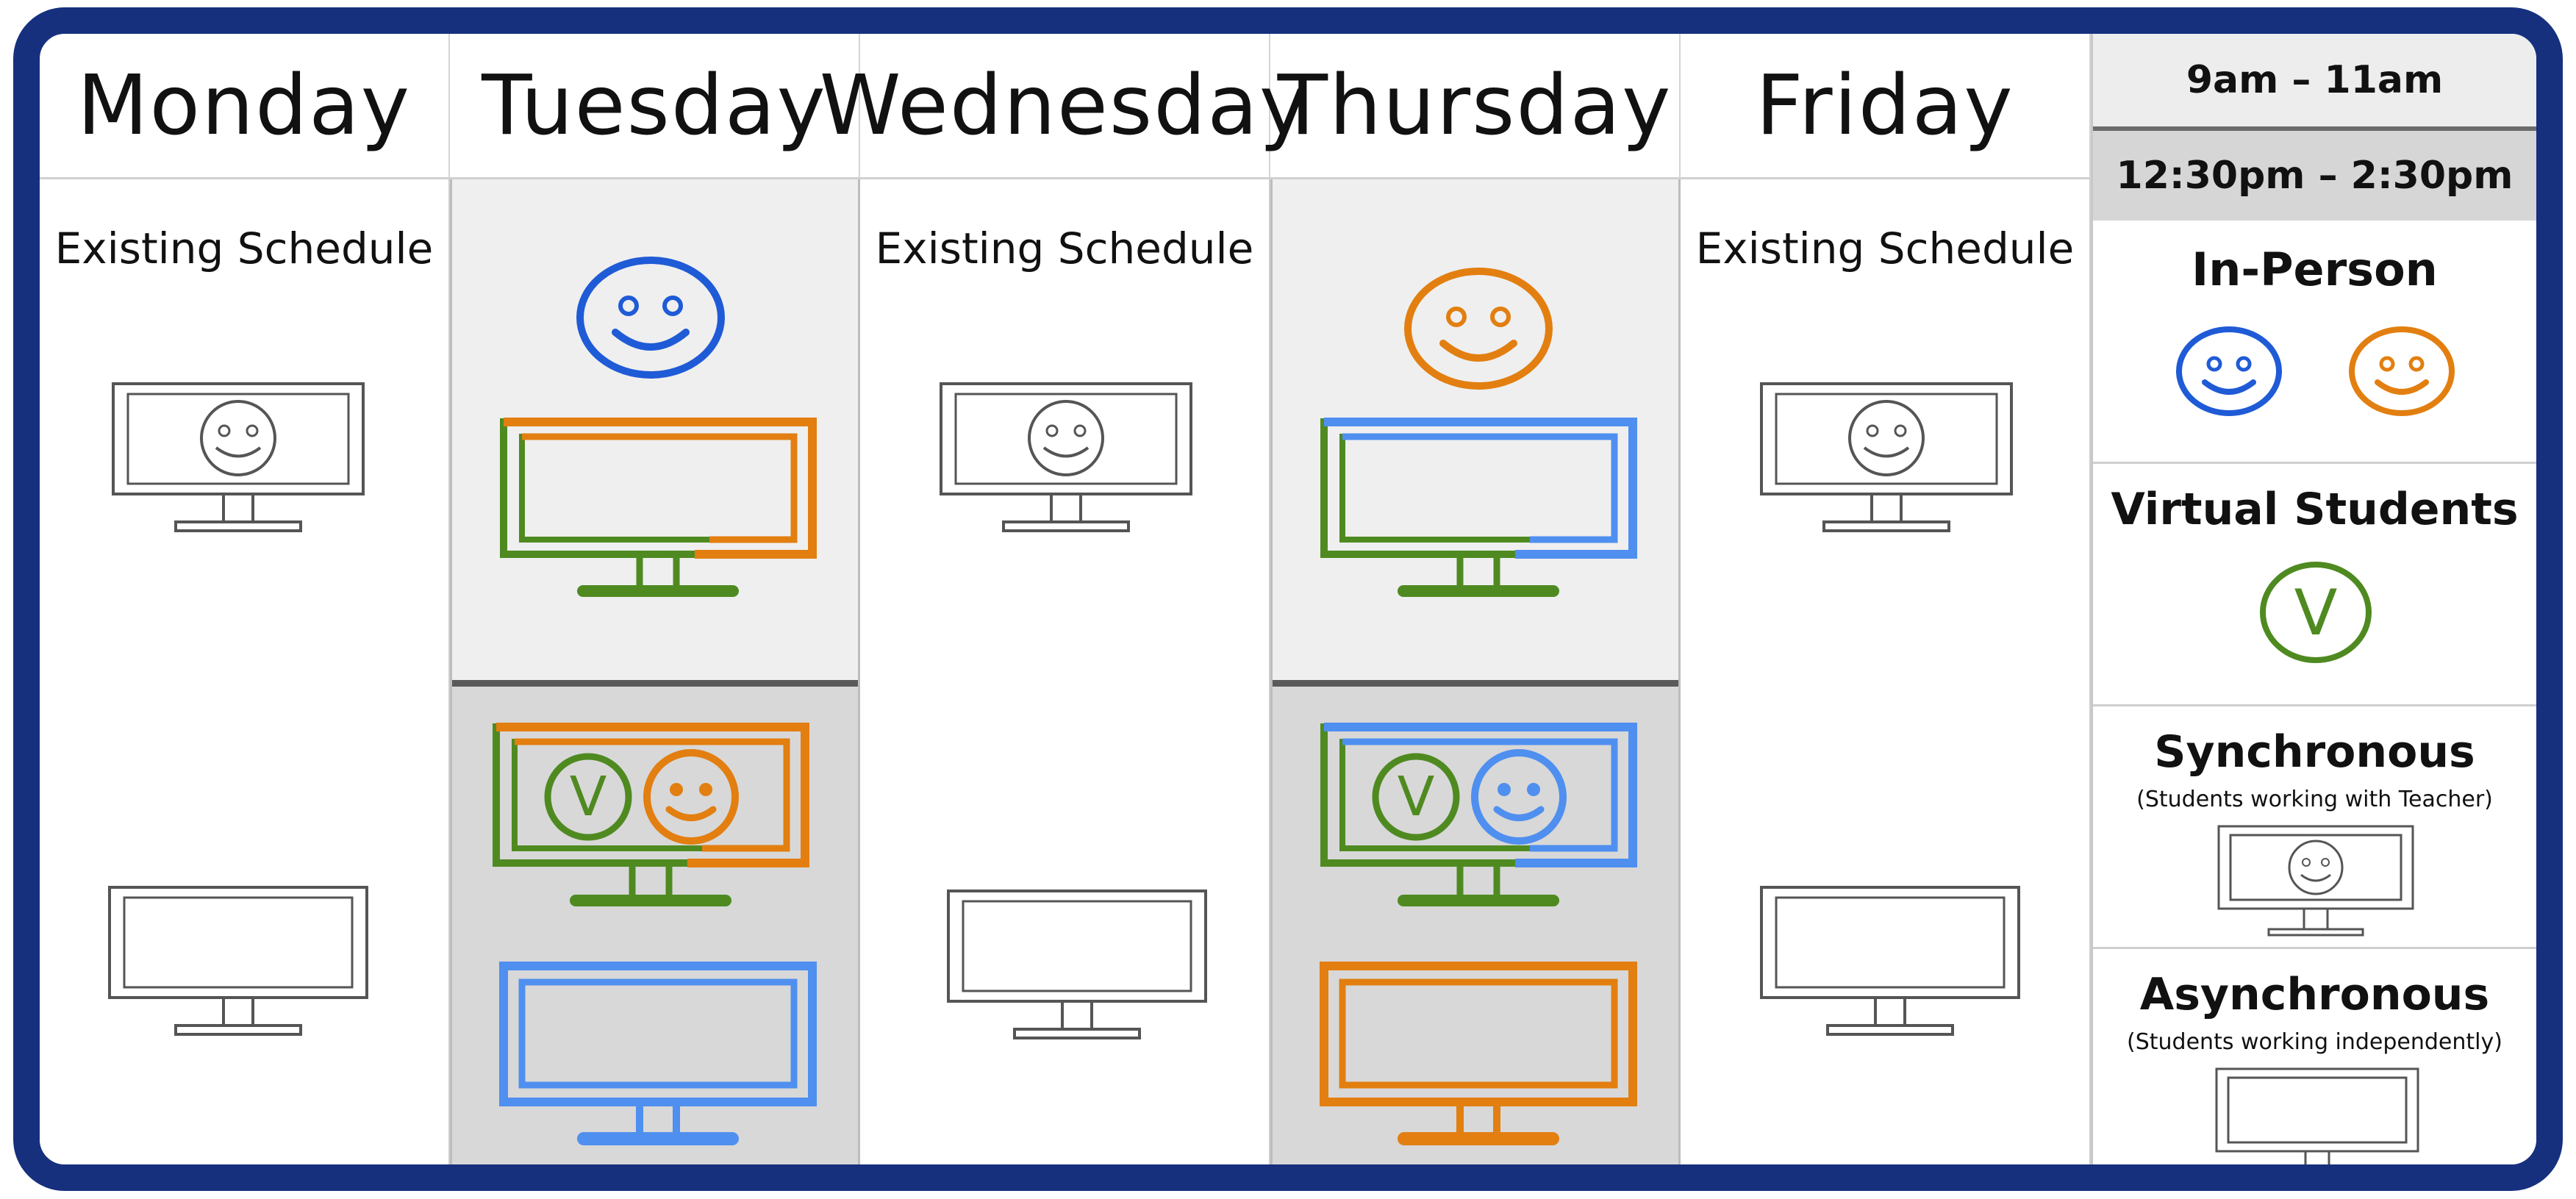 The width and height of the screenshot is (2576, 1199). I want to click on virtual-v-circle-icon: V, so click(2316, 612).